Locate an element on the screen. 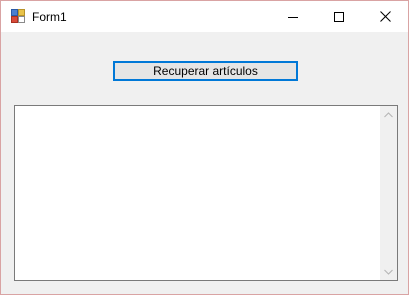  close-icon is located at coordinates (385, 16).